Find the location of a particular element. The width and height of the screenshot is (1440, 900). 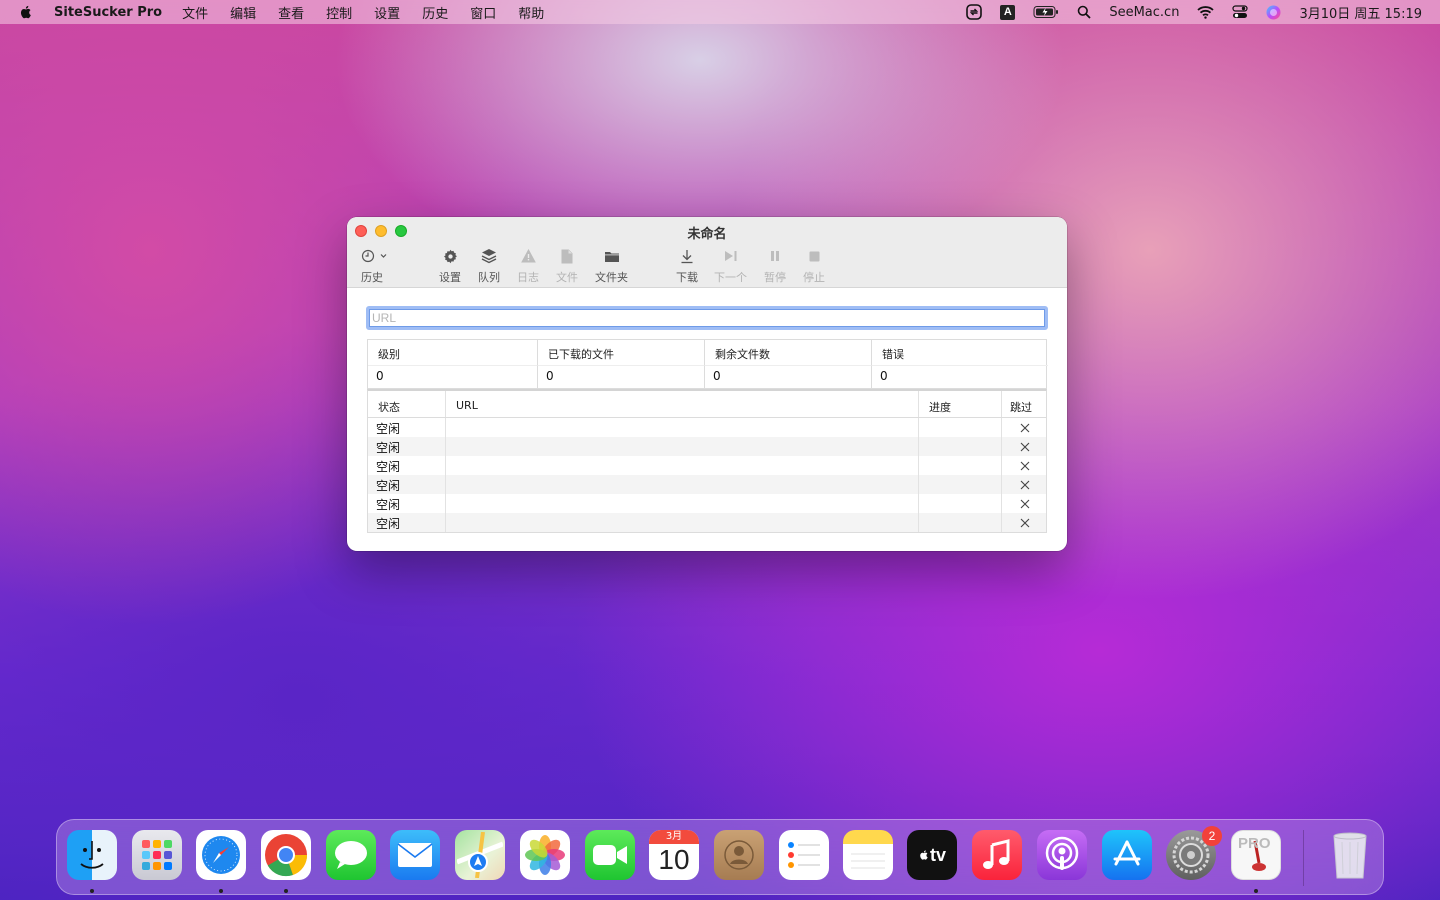

document-icon is located at coordinates (567, 256).